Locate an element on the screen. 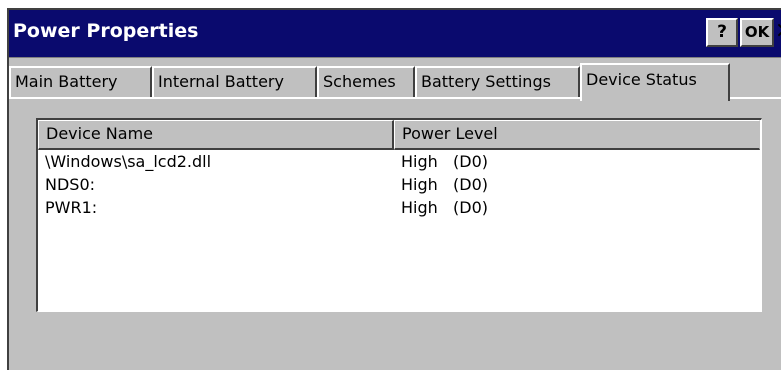  table-row: NDS0: High (D0) is located at coordinates (399, 185).